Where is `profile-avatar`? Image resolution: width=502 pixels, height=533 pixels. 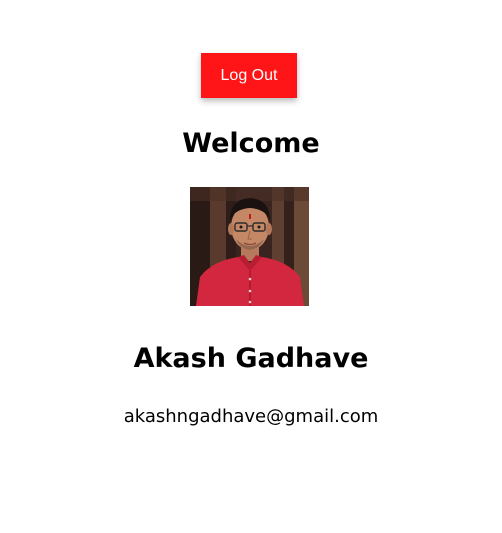 profile-avatar is located at coordinates (249, 246).